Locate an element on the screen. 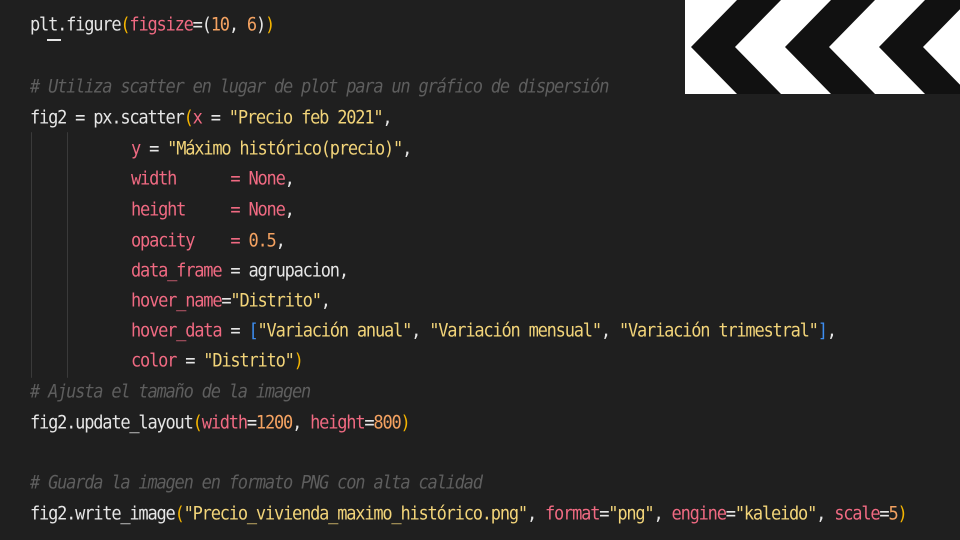 The image size is (960, 540). code-token: opacity is located at coordinates (163, 241).